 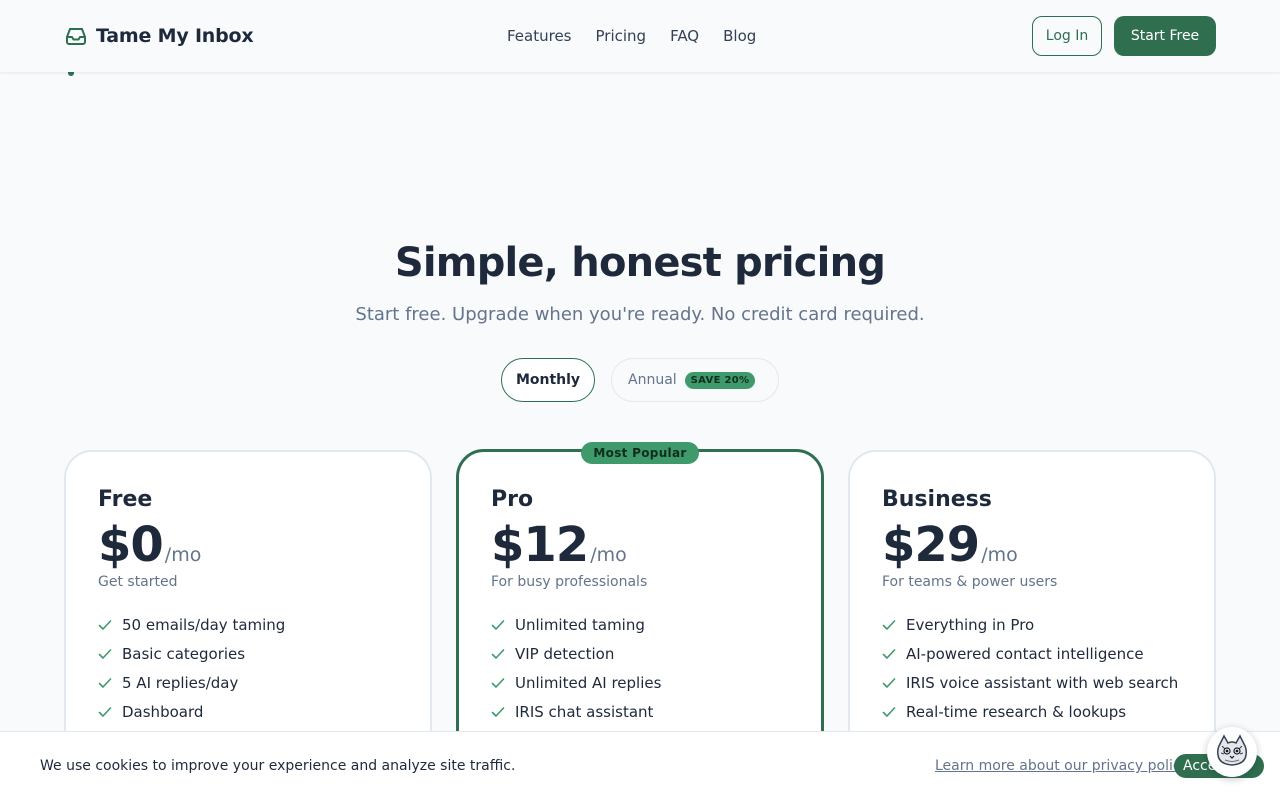 I want to click on pricing-title: Simple, honest pricing, so click(x=640, y=263).